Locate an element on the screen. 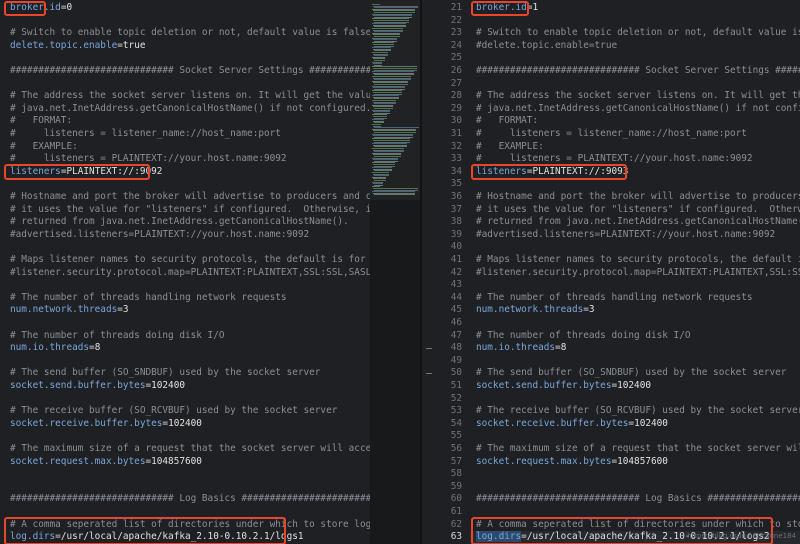 This screenshot has height=544, width=800. line-number: 44 is located at coordinates (456, 297).